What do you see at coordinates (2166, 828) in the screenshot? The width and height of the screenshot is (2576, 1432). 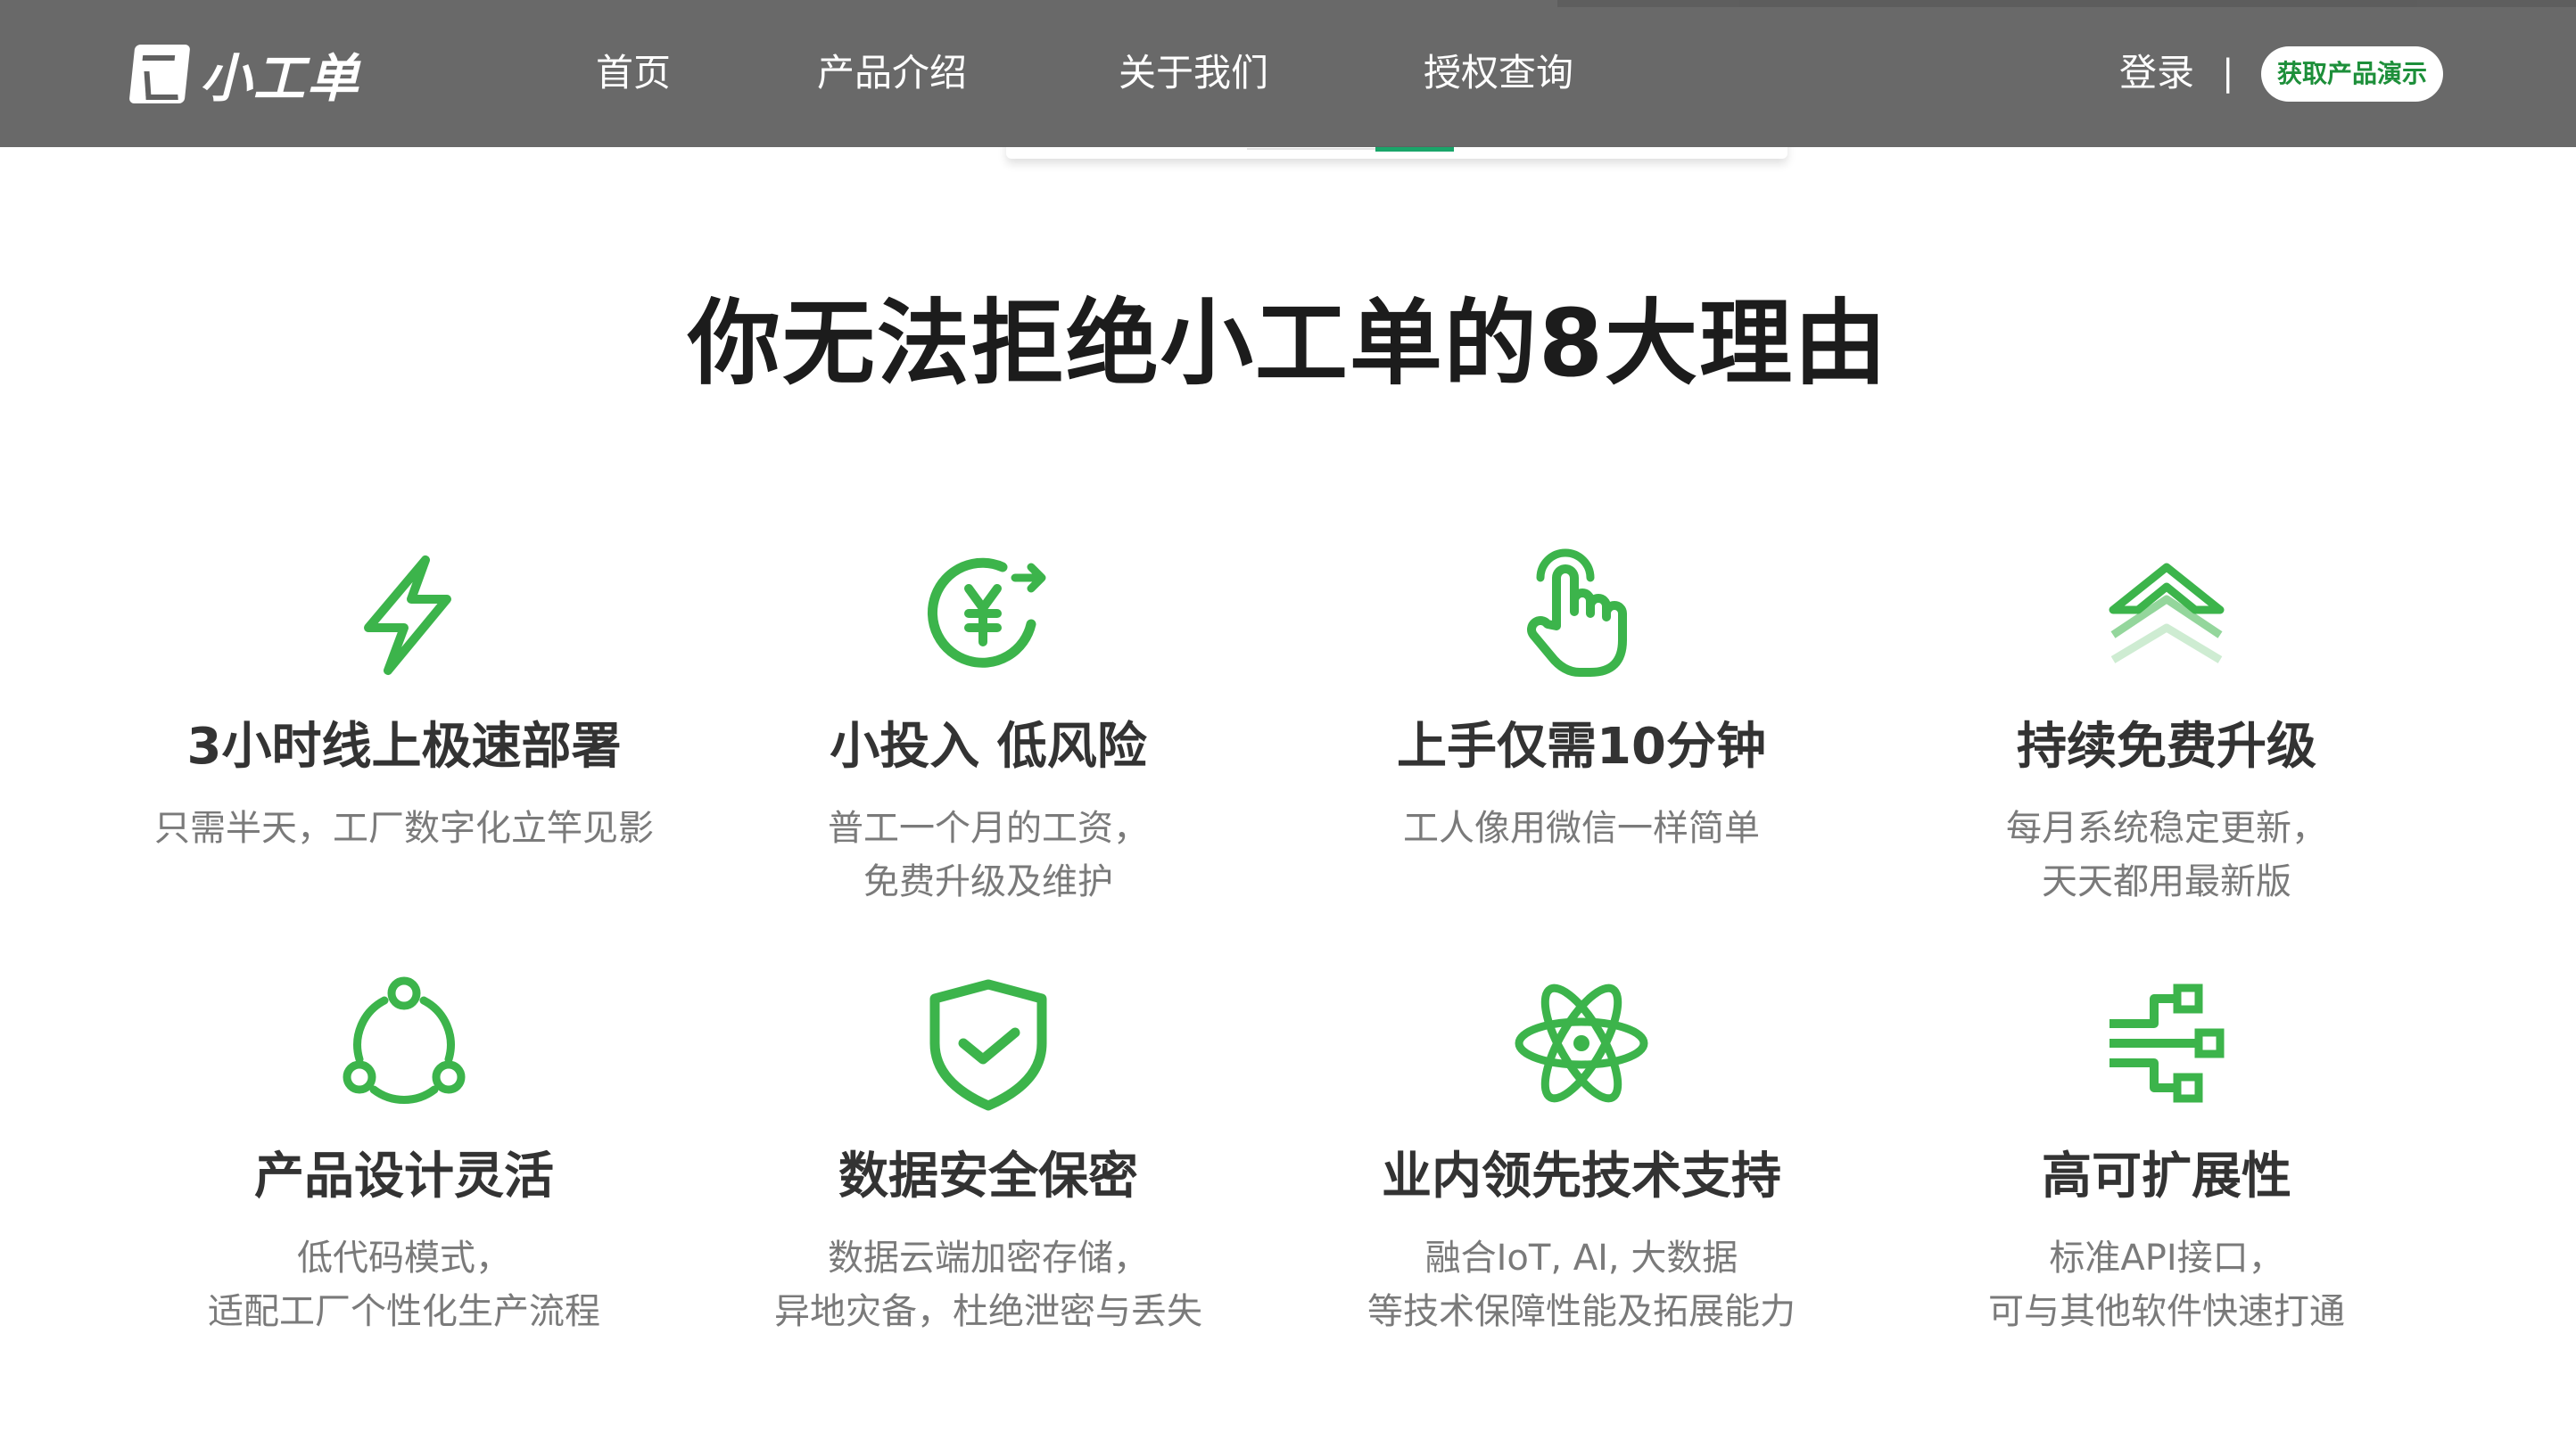 I see `feature-desc-line: 每月系统稳定更新，` at bounding box center [2166, 828].